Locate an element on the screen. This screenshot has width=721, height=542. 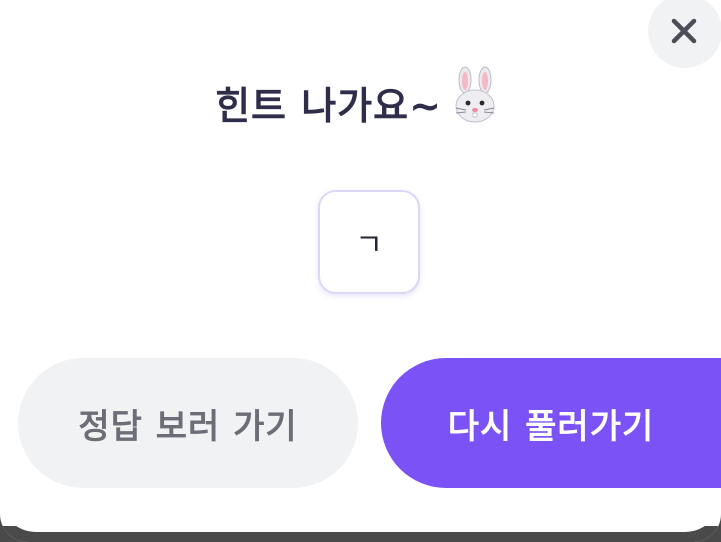
close-icon is located at coordinates (684, 31).